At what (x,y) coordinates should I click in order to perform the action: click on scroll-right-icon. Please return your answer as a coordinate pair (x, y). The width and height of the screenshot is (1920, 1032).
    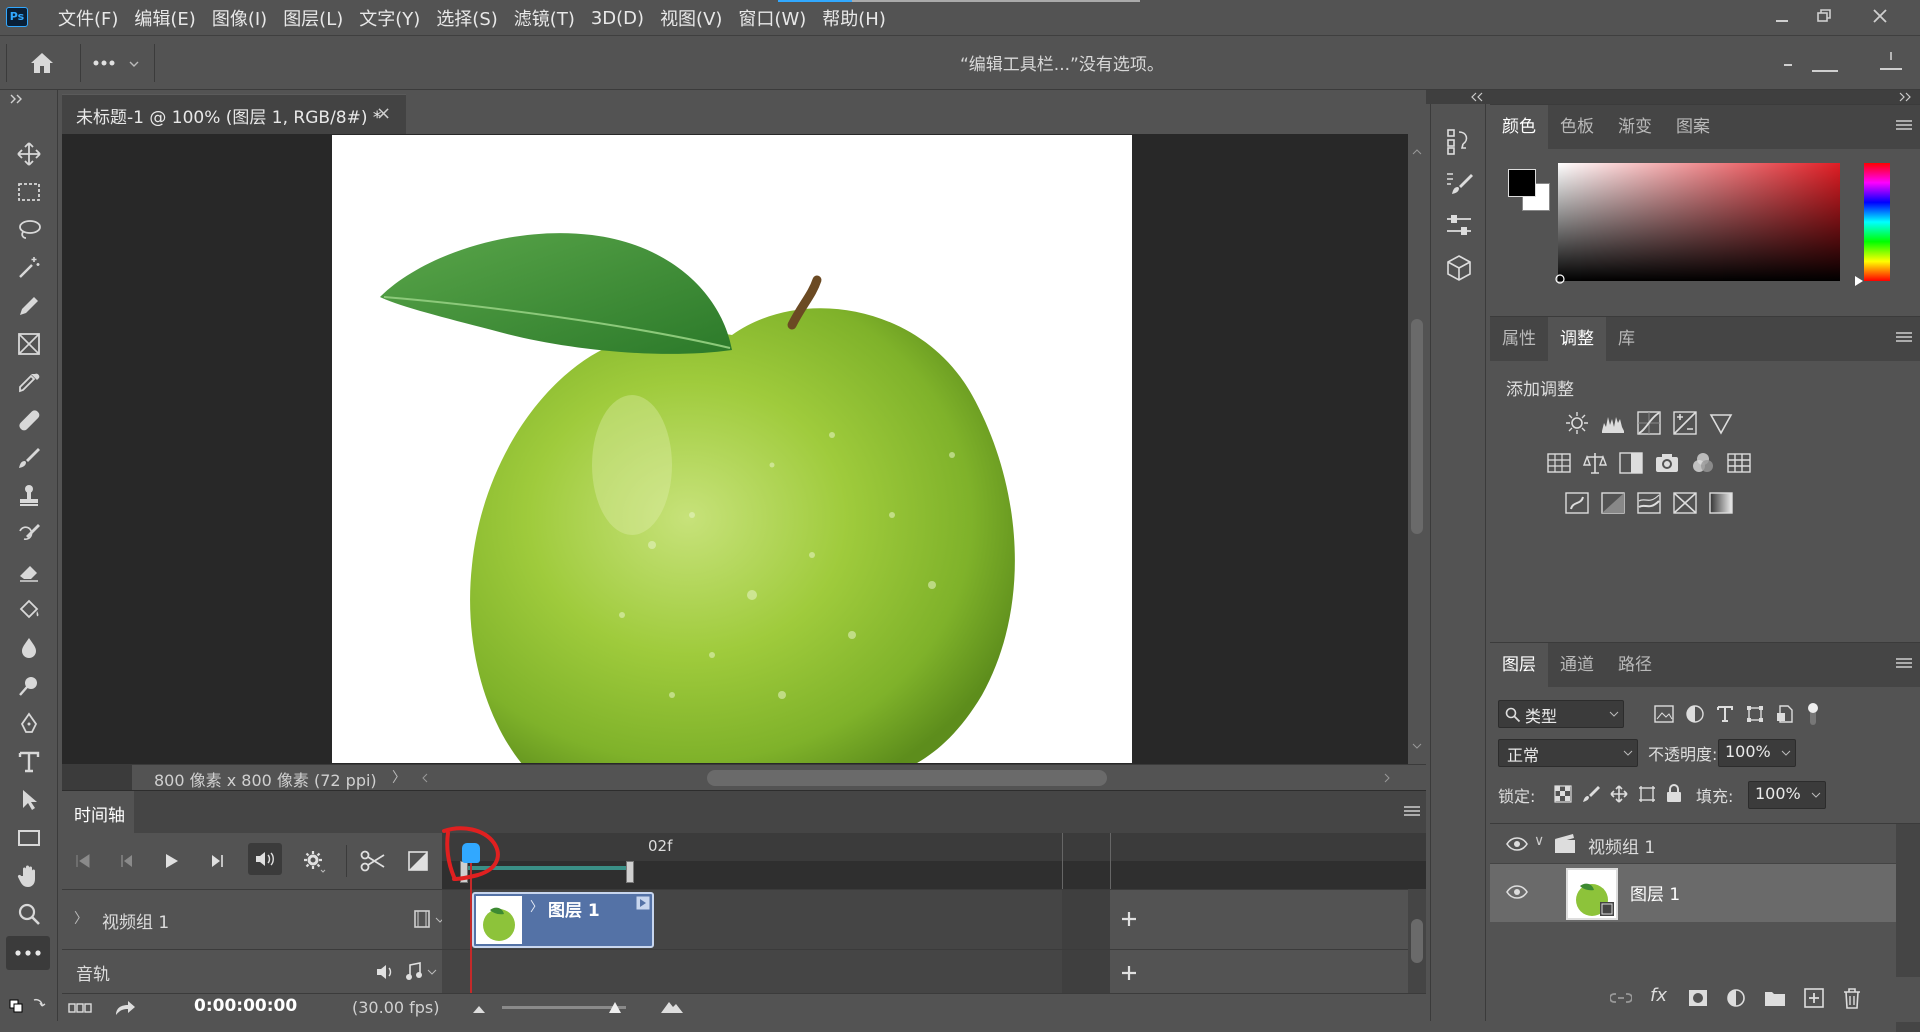
    Looking at the image, I should click on (1387, 778).